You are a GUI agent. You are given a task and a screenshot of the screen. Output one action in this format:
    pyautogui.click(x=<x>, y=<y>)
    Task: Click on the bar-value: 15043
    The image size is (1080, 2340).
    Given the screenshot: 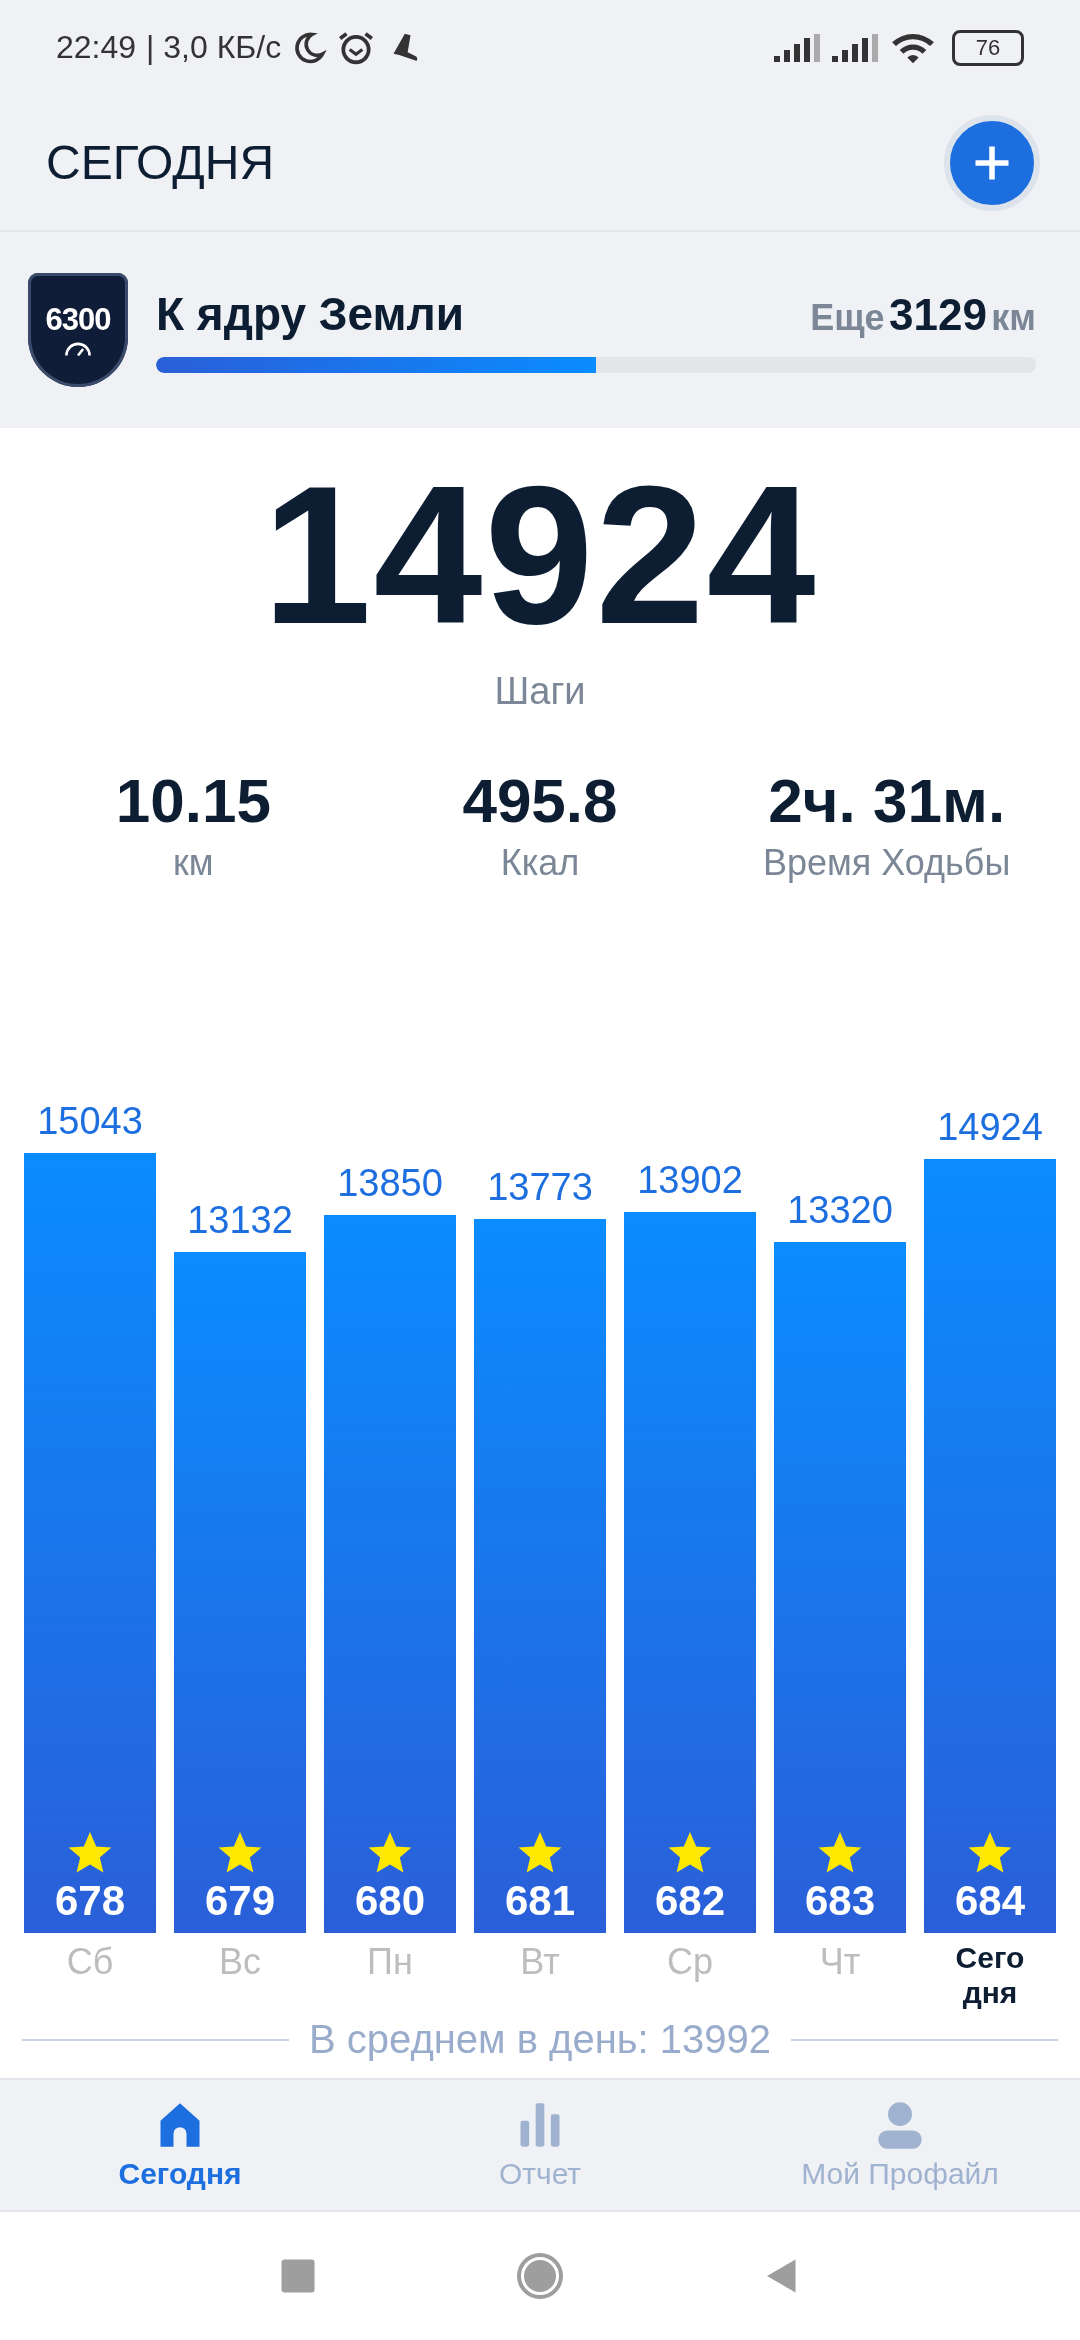 What is the action you would take?
    pyautogui.click(x=90, y=1121)
    